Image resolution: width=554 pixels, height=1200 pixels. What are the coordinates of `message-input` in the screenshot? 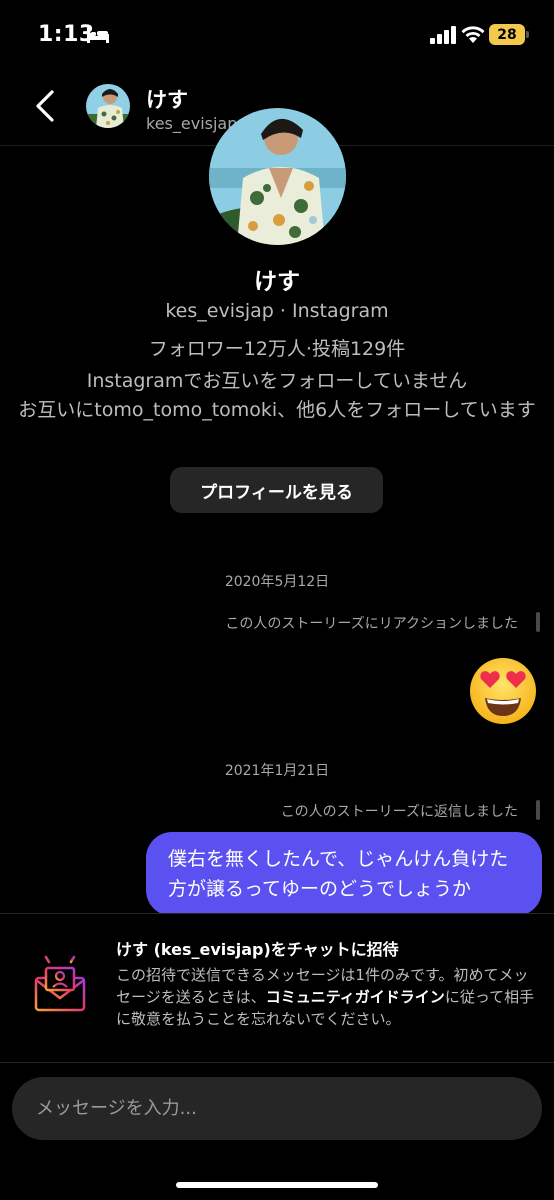 It's located at (276, 1108).